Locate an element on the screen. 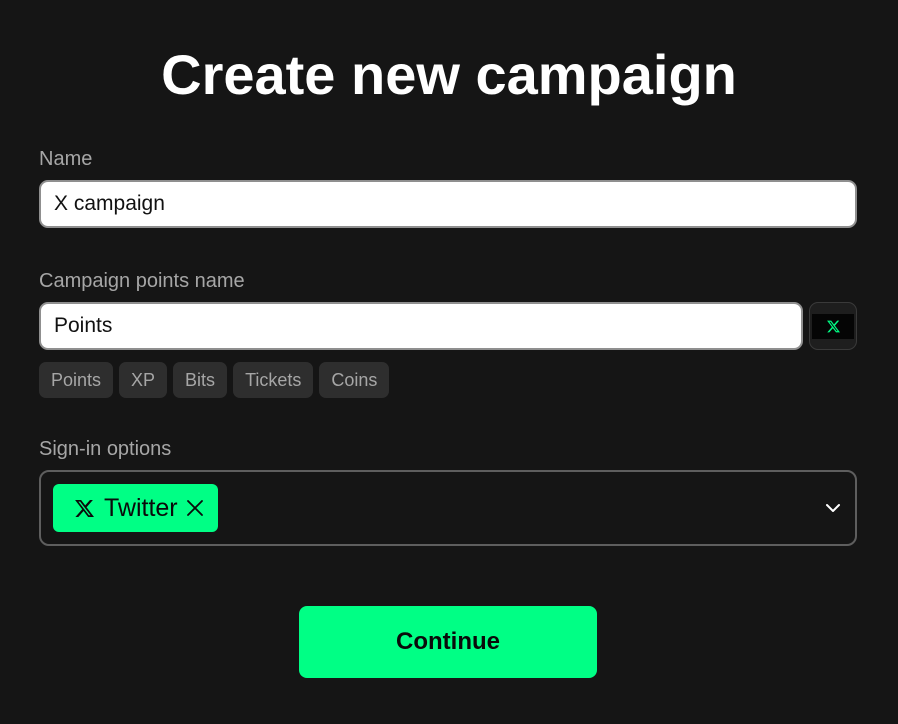 Image resolution: width=898 pixels, height=724 pixels. page-title: Create new campaign is located at coordinates (449, 74).